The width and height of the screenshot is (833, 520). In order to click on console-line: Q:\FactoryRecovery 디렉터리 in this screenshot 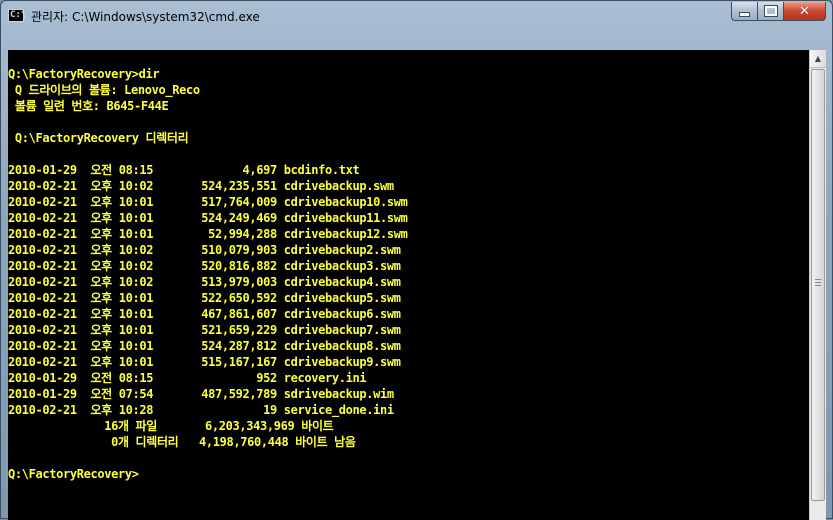, I will do `click(98, 138)`.